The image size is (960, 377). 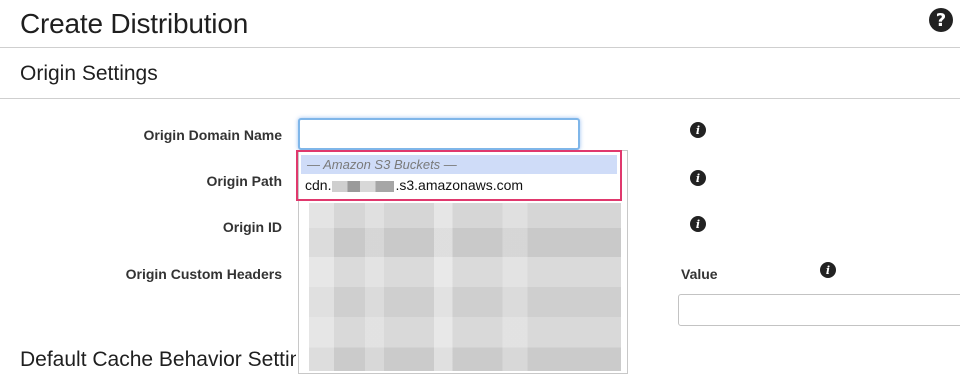 What do you see at coordinates (89, 73) in the screenshot?
I see `section-title-origin-settings: Origin Settings` at bounding box center [89, 73].